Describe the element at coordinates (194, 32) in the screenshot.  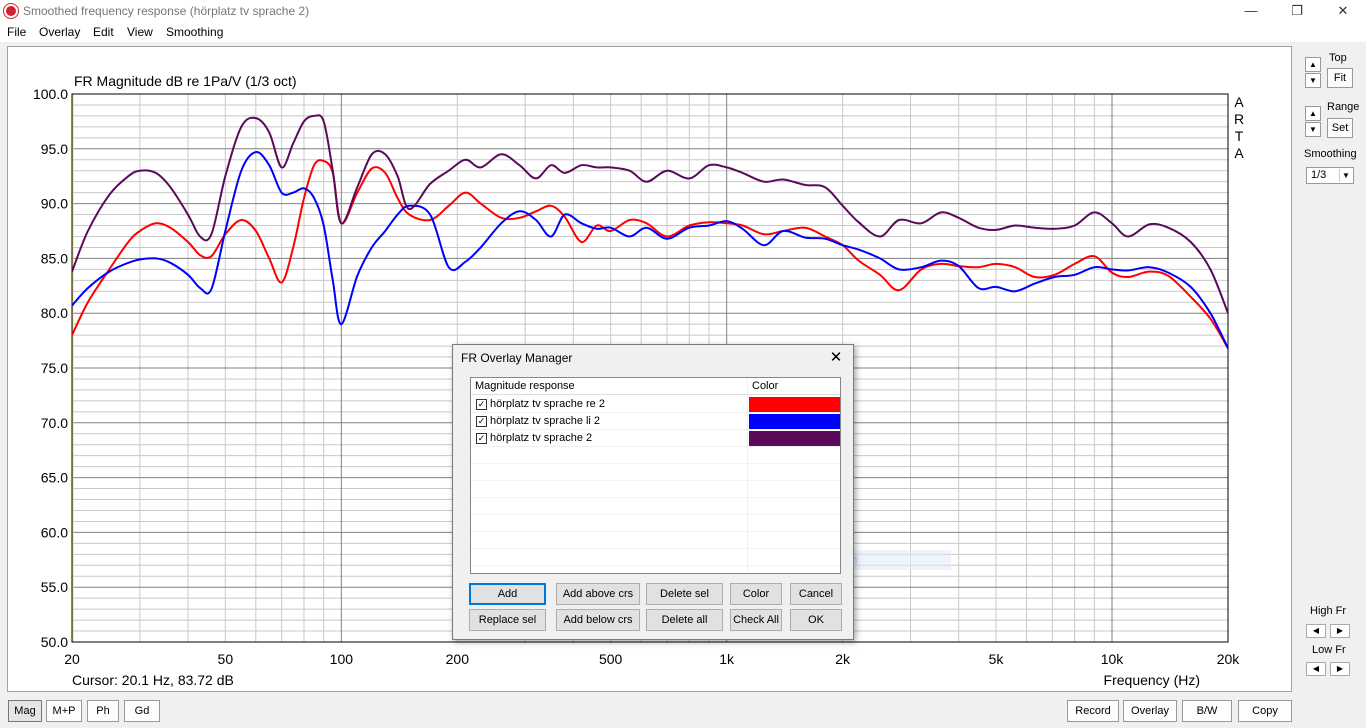
I see `menu-smoothing: Smoothing` at that location.